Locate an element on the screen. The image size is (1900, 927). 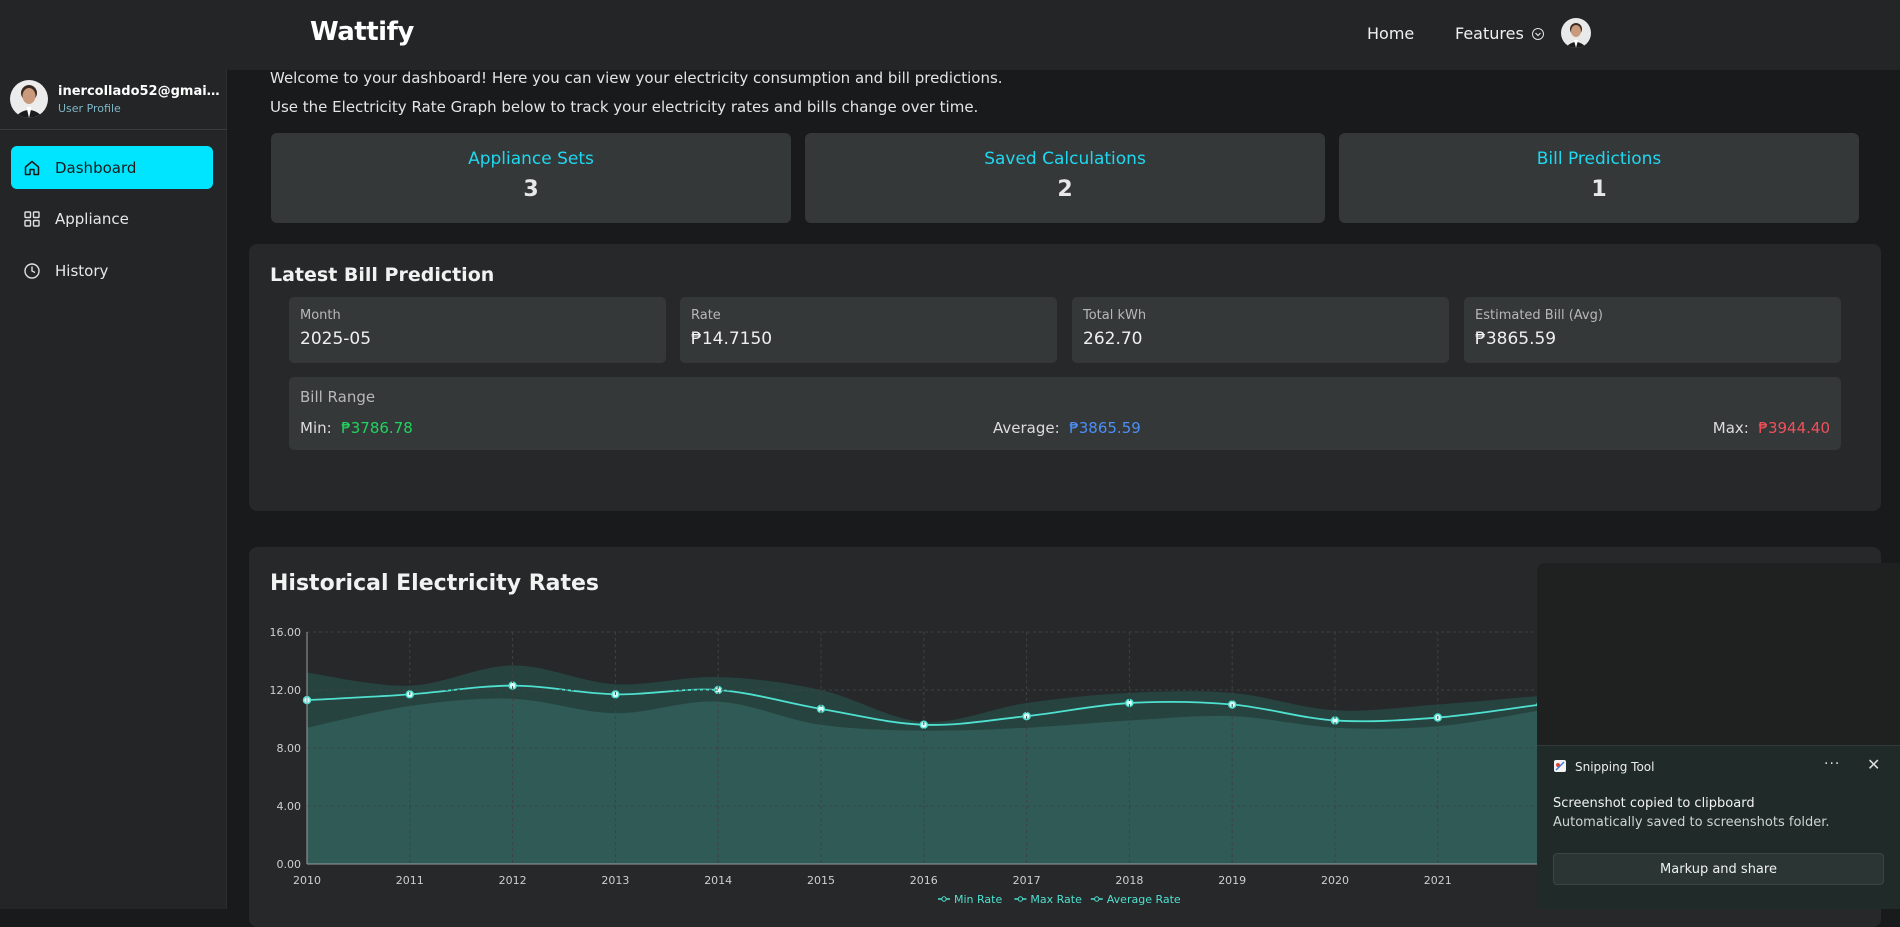
notification-app-name: Snipping Tool is located at coordinates (1615, 767).